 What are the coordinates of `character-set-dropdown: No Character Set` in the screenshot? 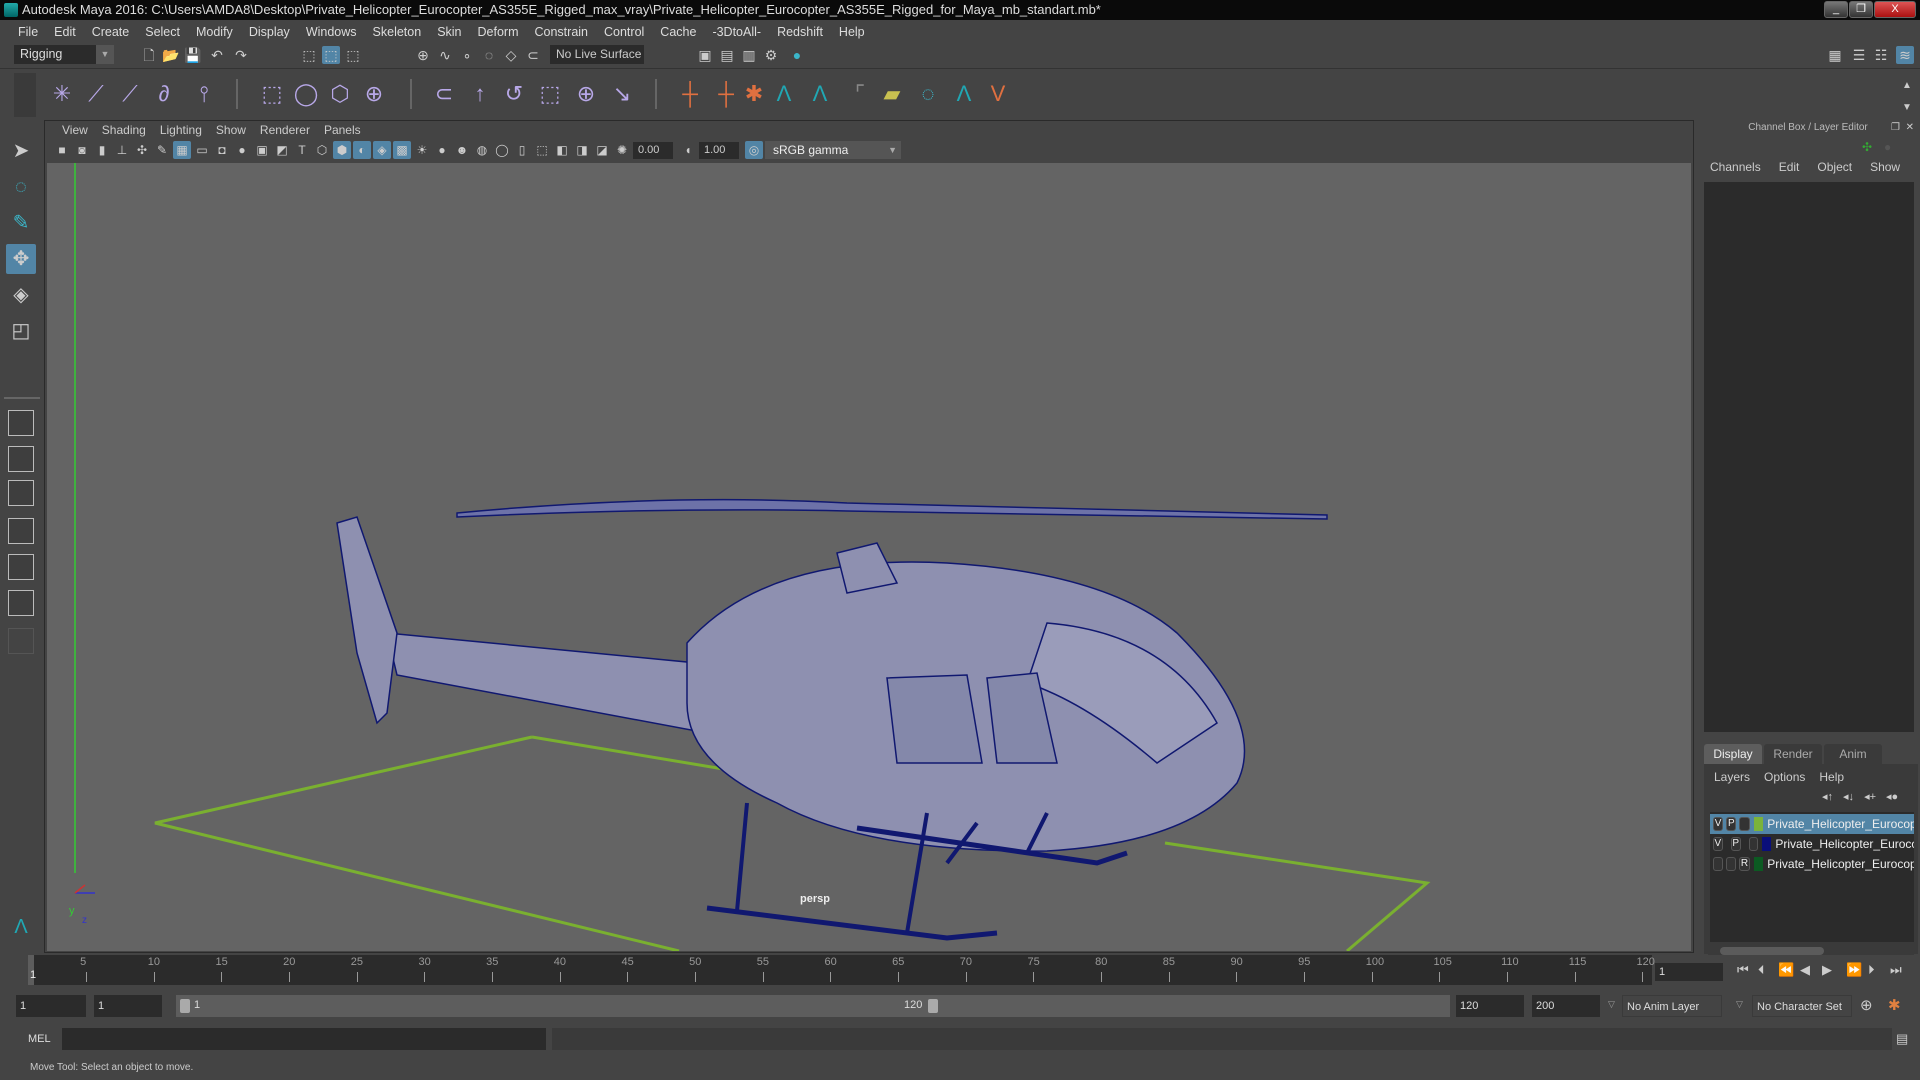 It's located at (1802, 1006).